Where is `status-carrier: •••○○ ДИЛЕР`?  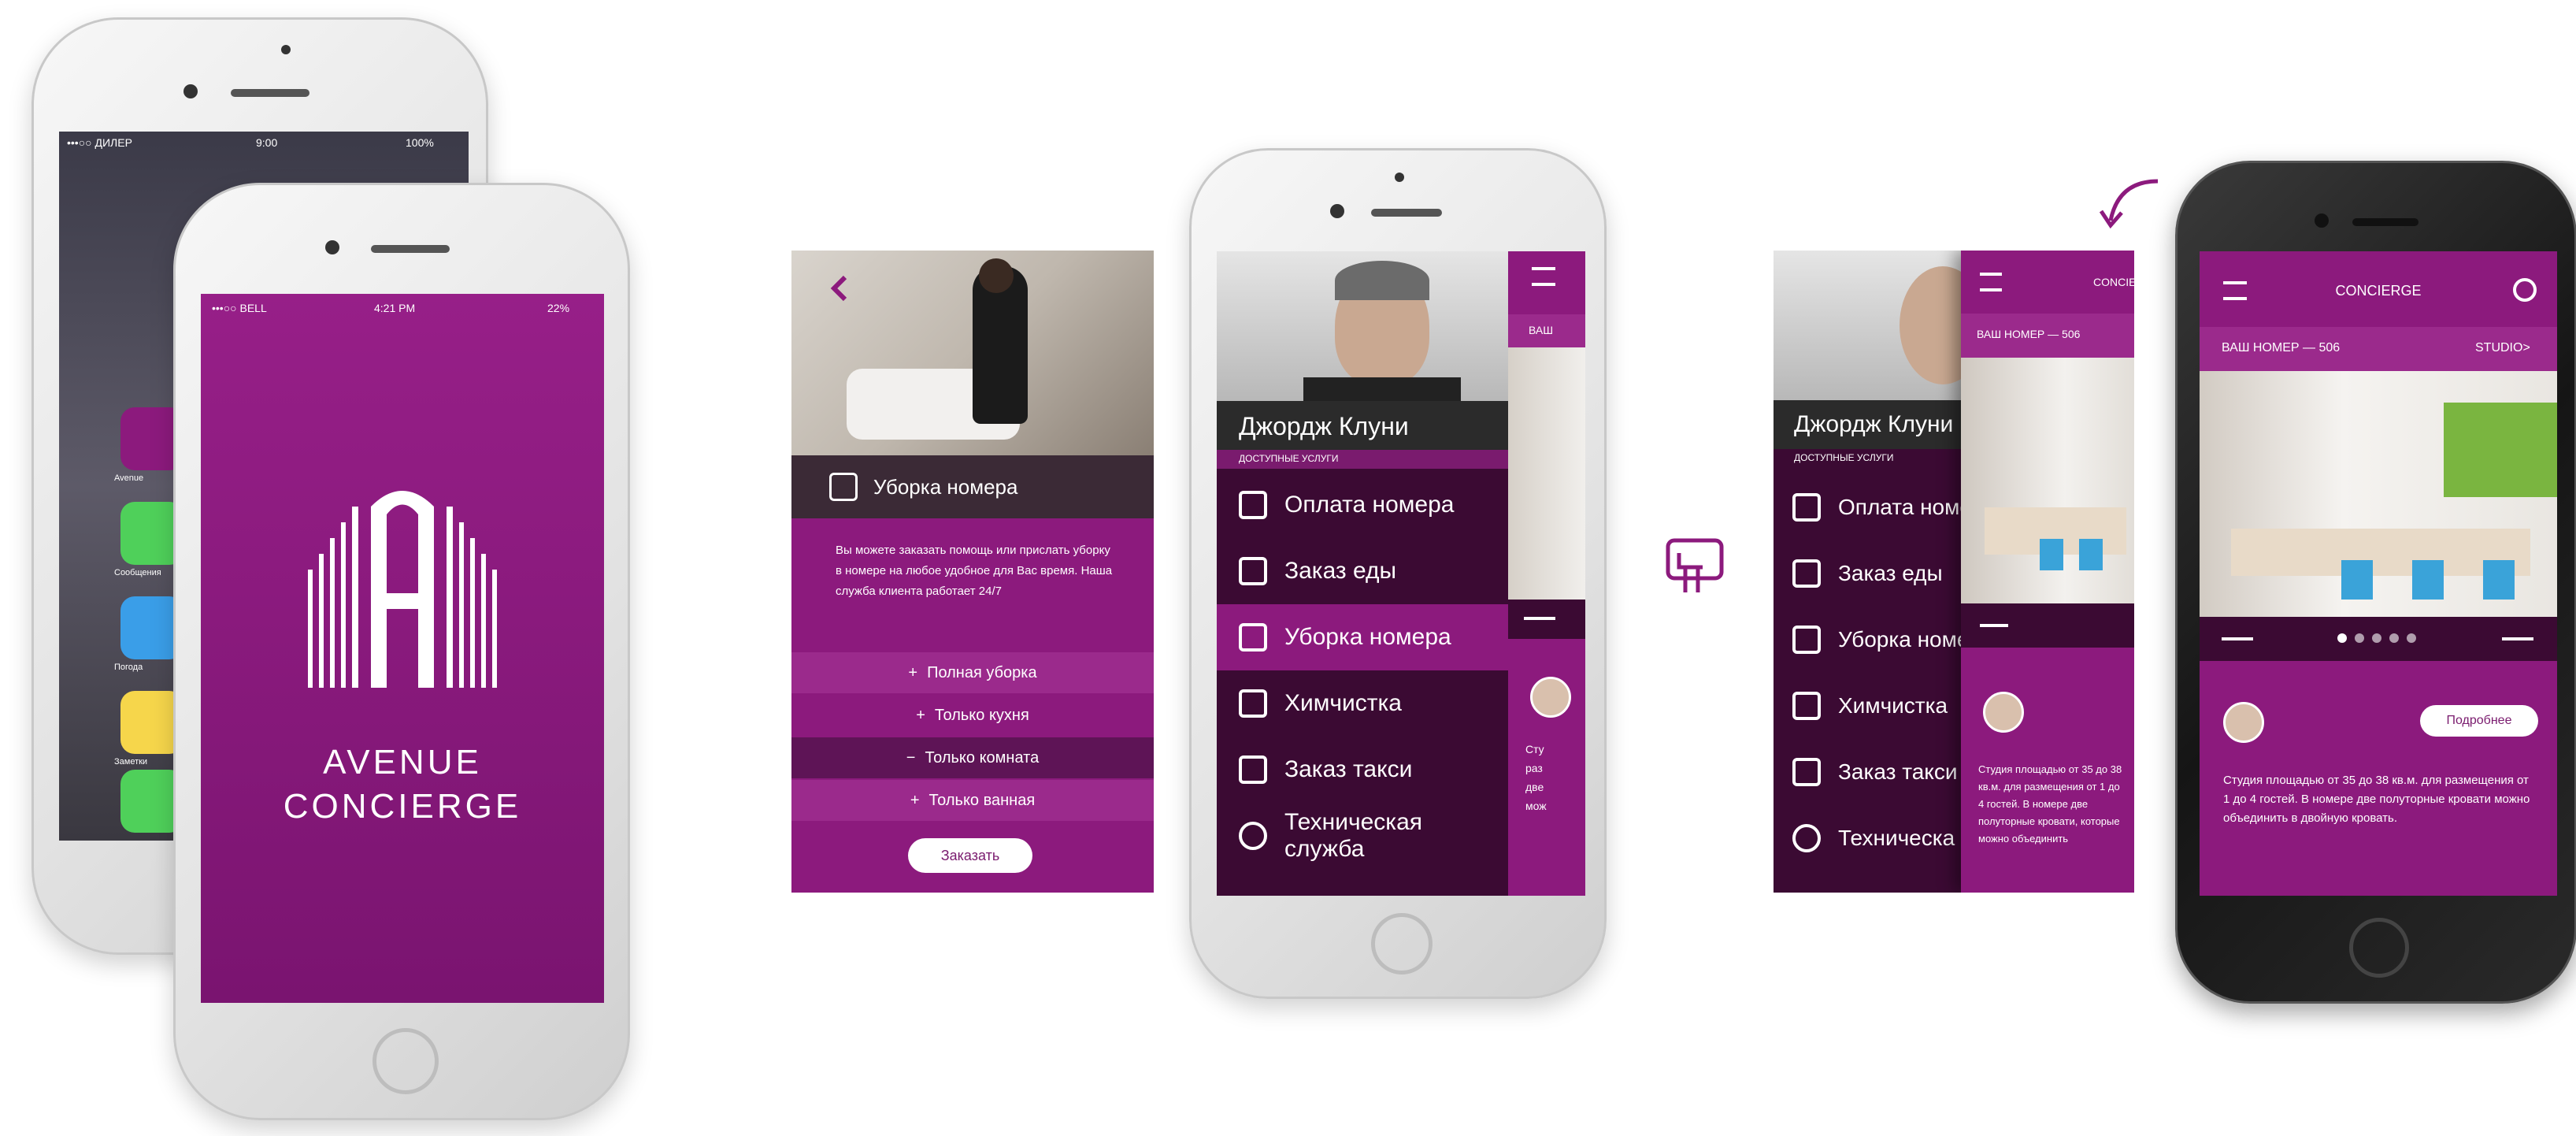 status-carrier: •••○○ ДИЛЕР is located at coordinates (99, 142).